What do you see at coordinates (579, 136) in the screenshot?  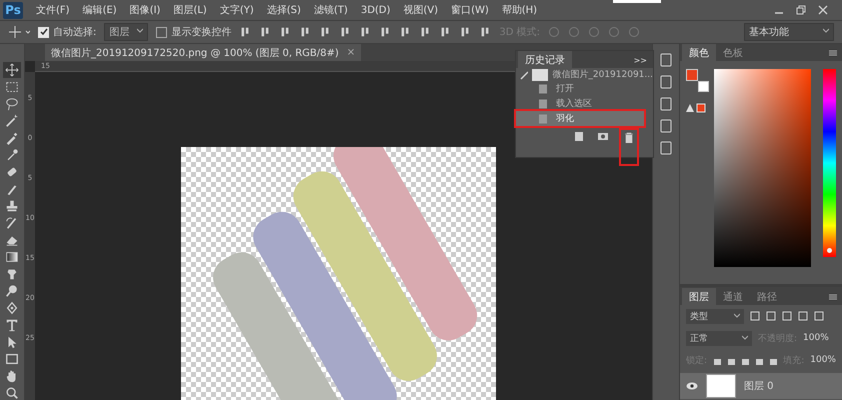 I see `new-document-icon` at bounding box center [579, 136].